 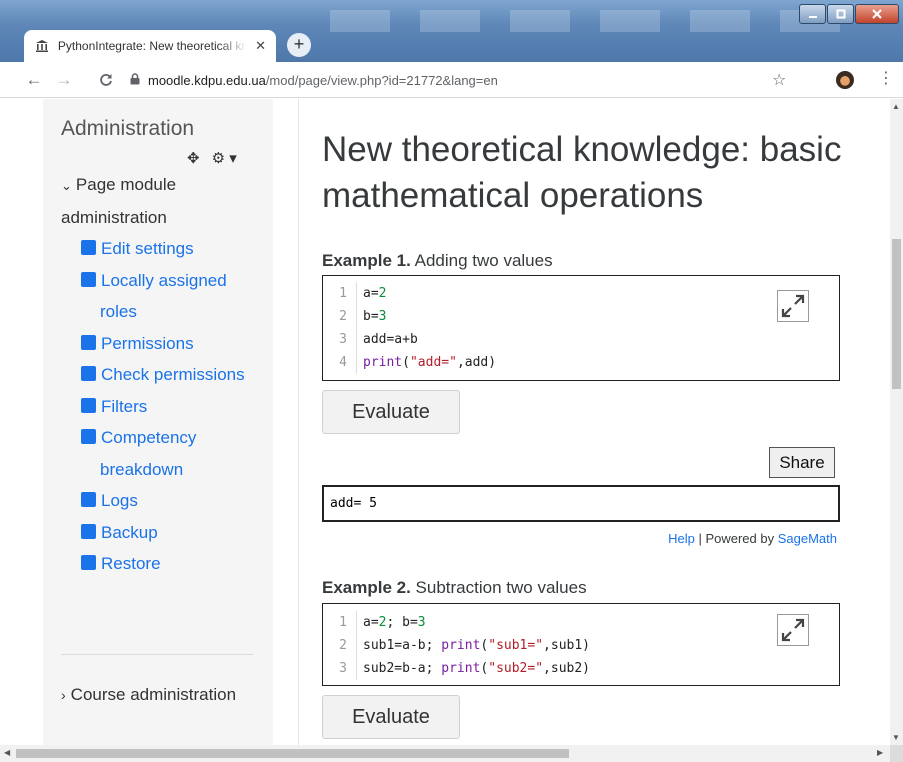 I want to click on example1-code-editor: 1 a=2 2 b=3 3 add=a+b 4 print("add=",add), so click(x=581, y=328).